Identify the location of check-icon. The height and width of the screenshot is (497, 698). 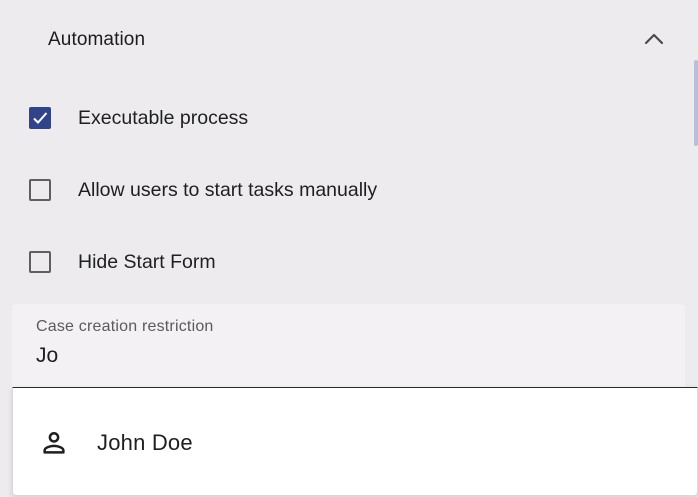
(40, 118).